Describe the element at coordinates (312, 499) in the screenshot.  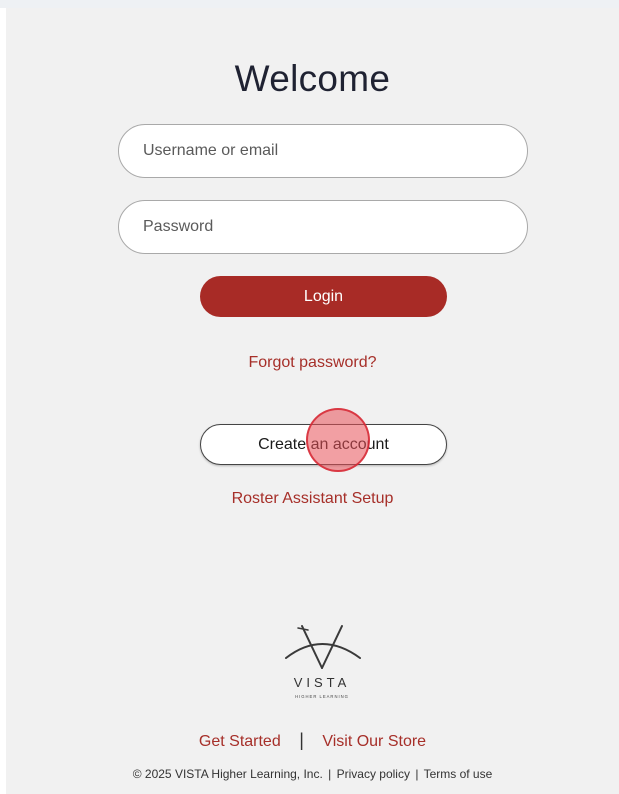
I see `roster-assistant-setup-link: Roster Assistant Setup` at that location.